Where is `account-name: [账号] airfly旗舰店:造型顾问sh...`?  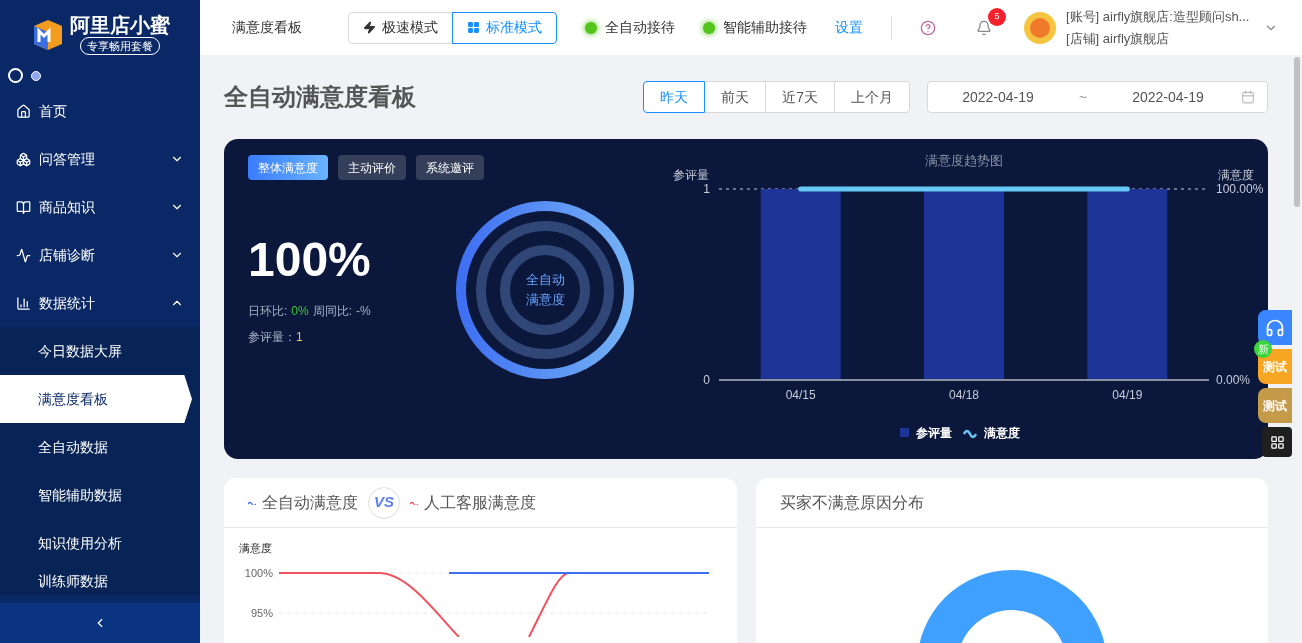 account-name: [账号] airfly旗舰店:造型顾问sh... is located at coordinates (1158, 16).